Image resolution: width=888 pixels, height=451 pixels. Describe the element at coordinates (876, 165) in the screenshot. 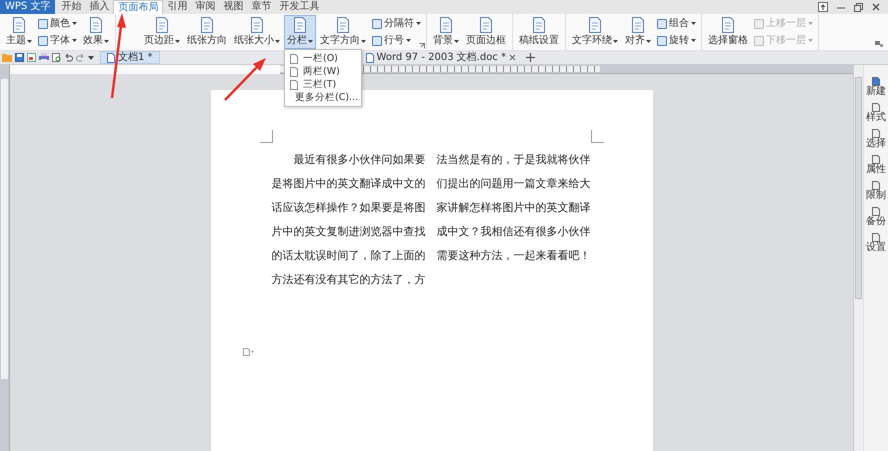

I see `sidebar-button: 属性` at that location.